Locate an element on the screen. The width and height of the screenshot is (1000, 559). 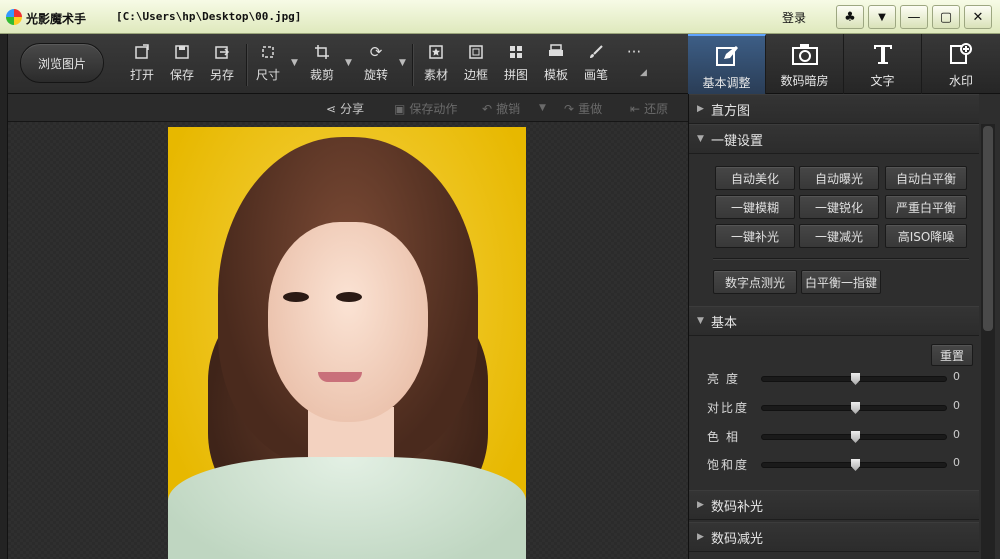
section-digital-fill-light: ▶ 数码补光 is located at coordinates (834, 505).